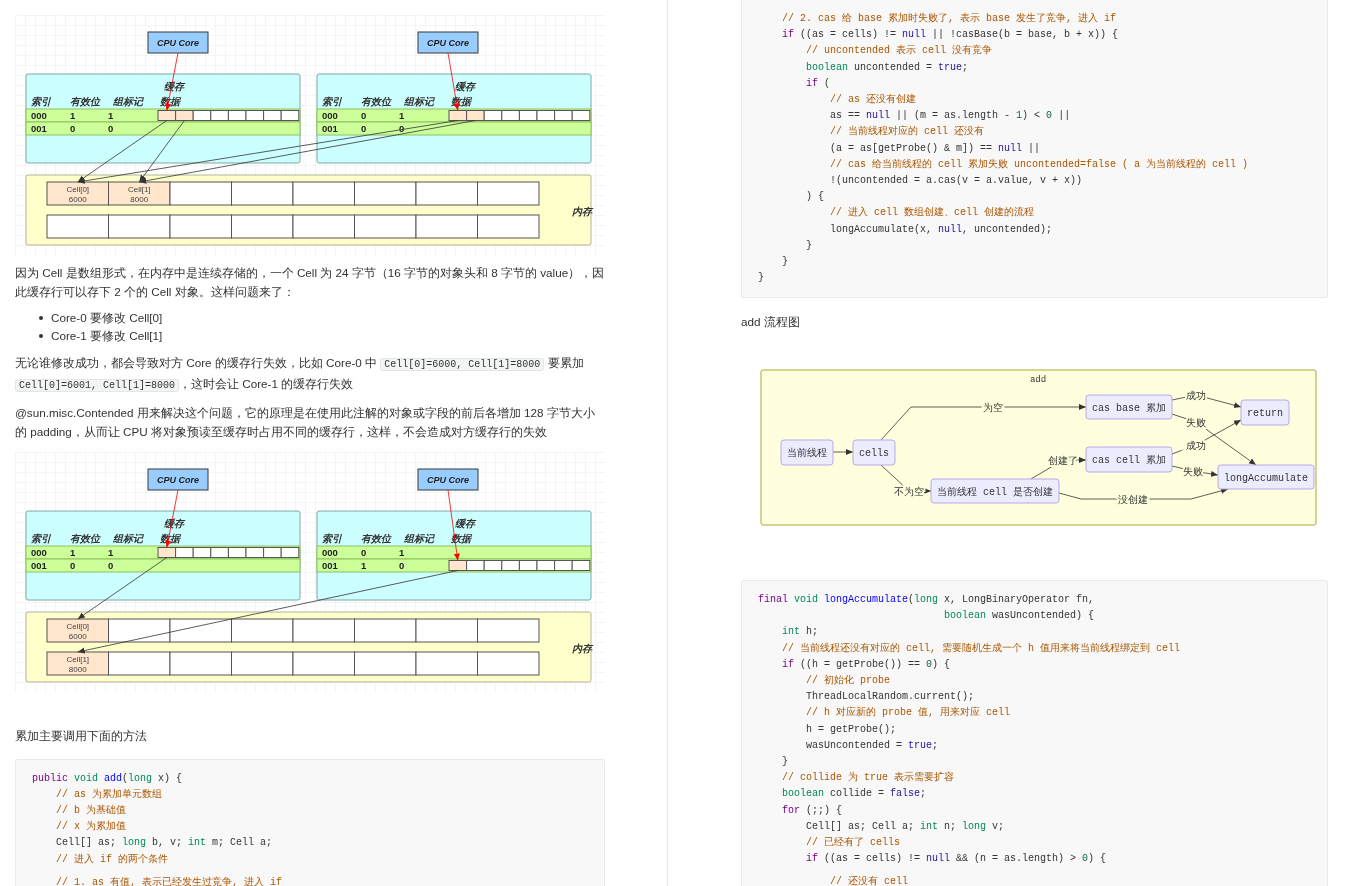  Describe the element at coordinates (771, 322) in the screenshot. I see `paragraph: add 流程图` at that location.